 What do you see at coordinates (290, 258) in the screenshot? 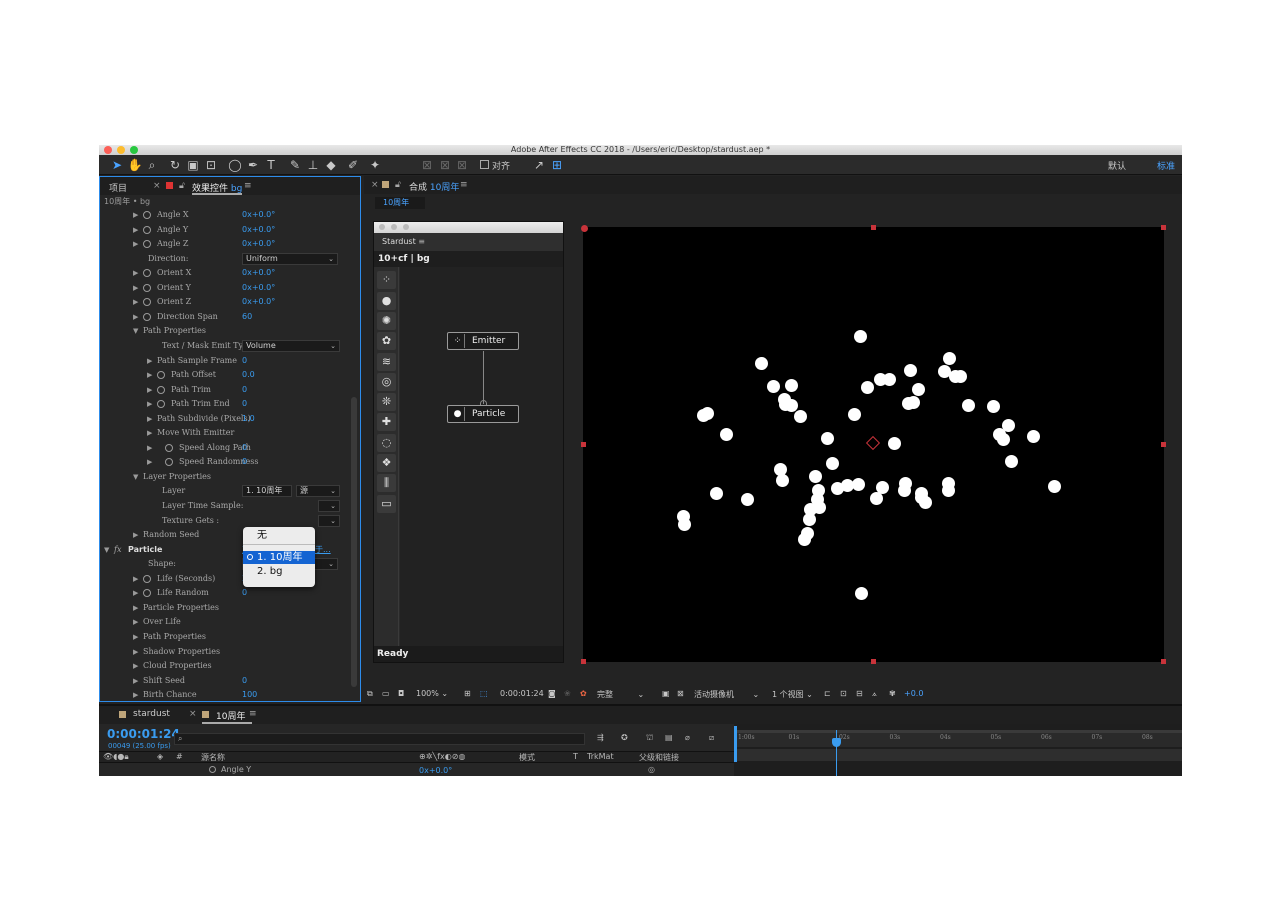
I see `property-dropdown: Uniform ⌄` at bounding box center [290, 258].